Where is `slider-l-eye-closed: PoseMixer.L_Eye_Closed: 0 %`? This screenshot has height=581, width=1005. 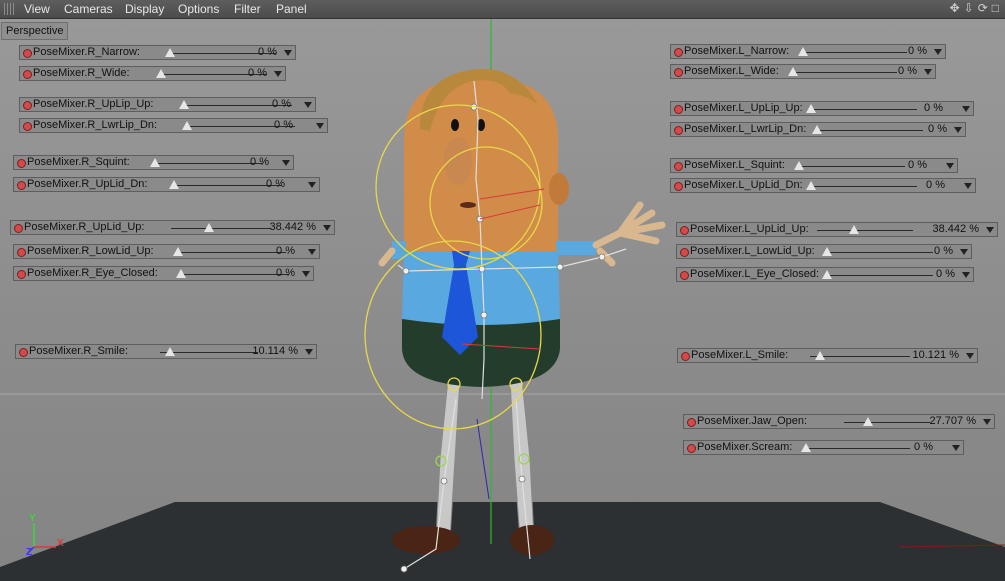 slider-l-eye-closed: PoseMixer.L_Eye_Closed: 0 % is located at coordinates (825, 274).